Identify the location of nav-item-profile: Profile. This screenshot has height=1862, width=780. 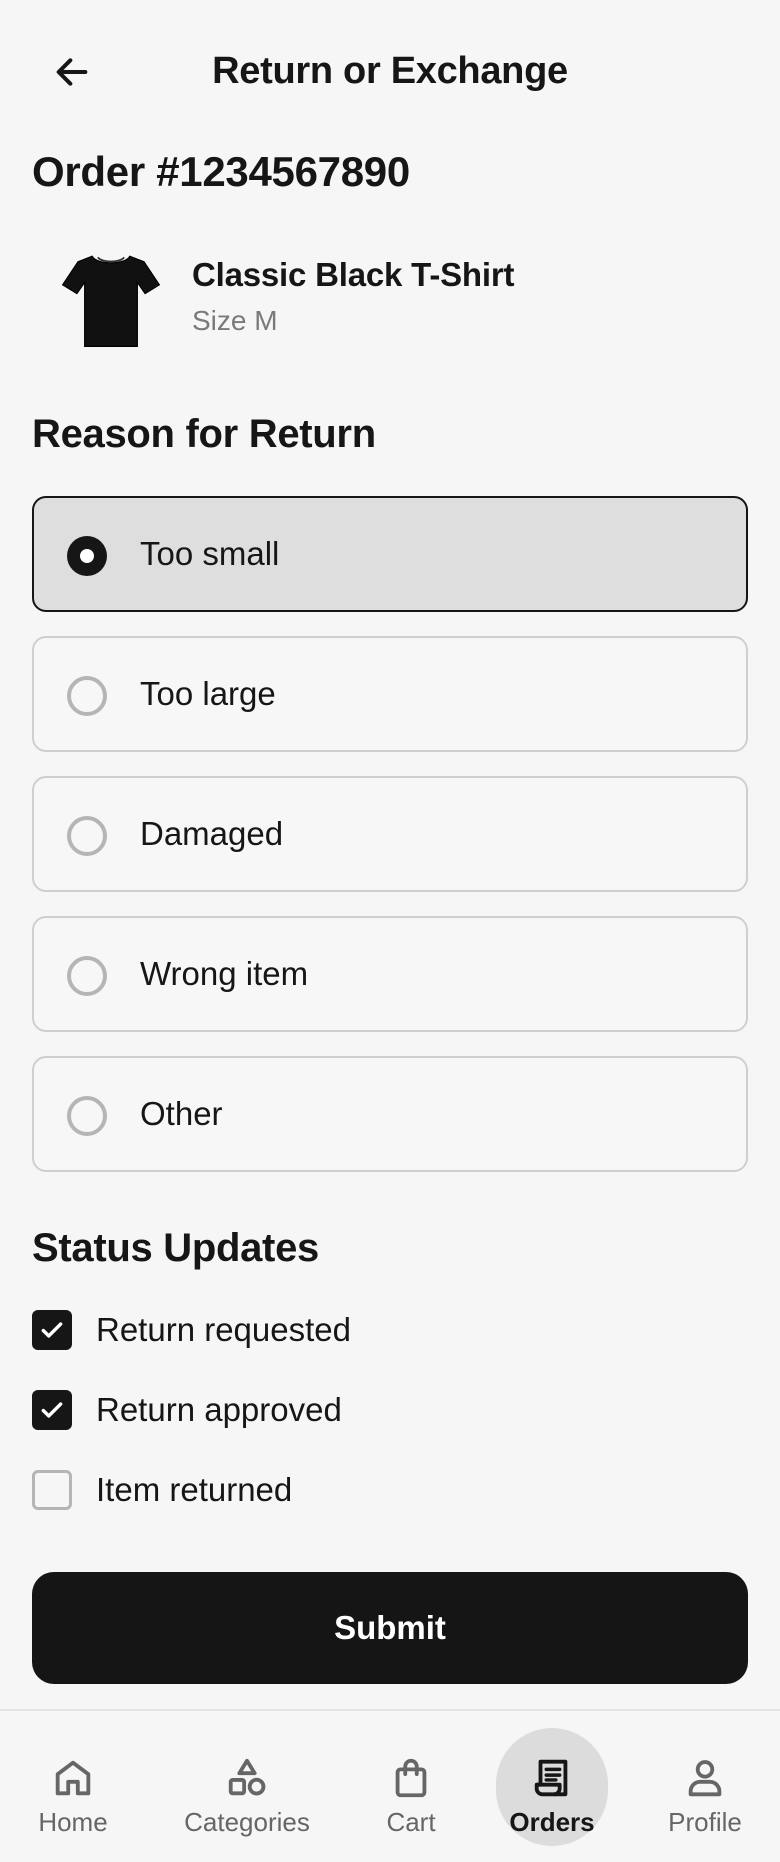
(705, 1791).